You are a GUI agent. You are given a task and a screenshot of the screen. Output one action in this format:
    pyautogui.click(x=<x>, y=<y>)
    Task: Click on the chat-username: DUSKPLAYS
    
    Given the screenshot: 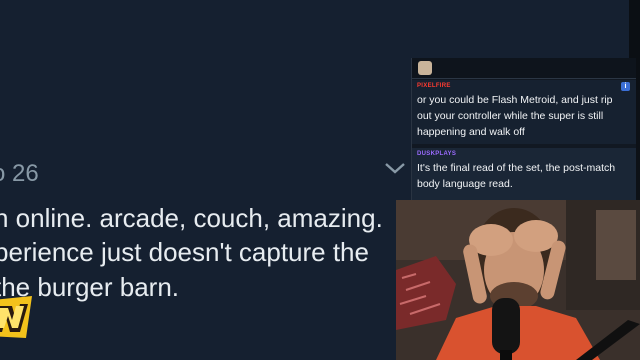 What is the action you would take?
    pyautogui.click(x=436, y=154)
    